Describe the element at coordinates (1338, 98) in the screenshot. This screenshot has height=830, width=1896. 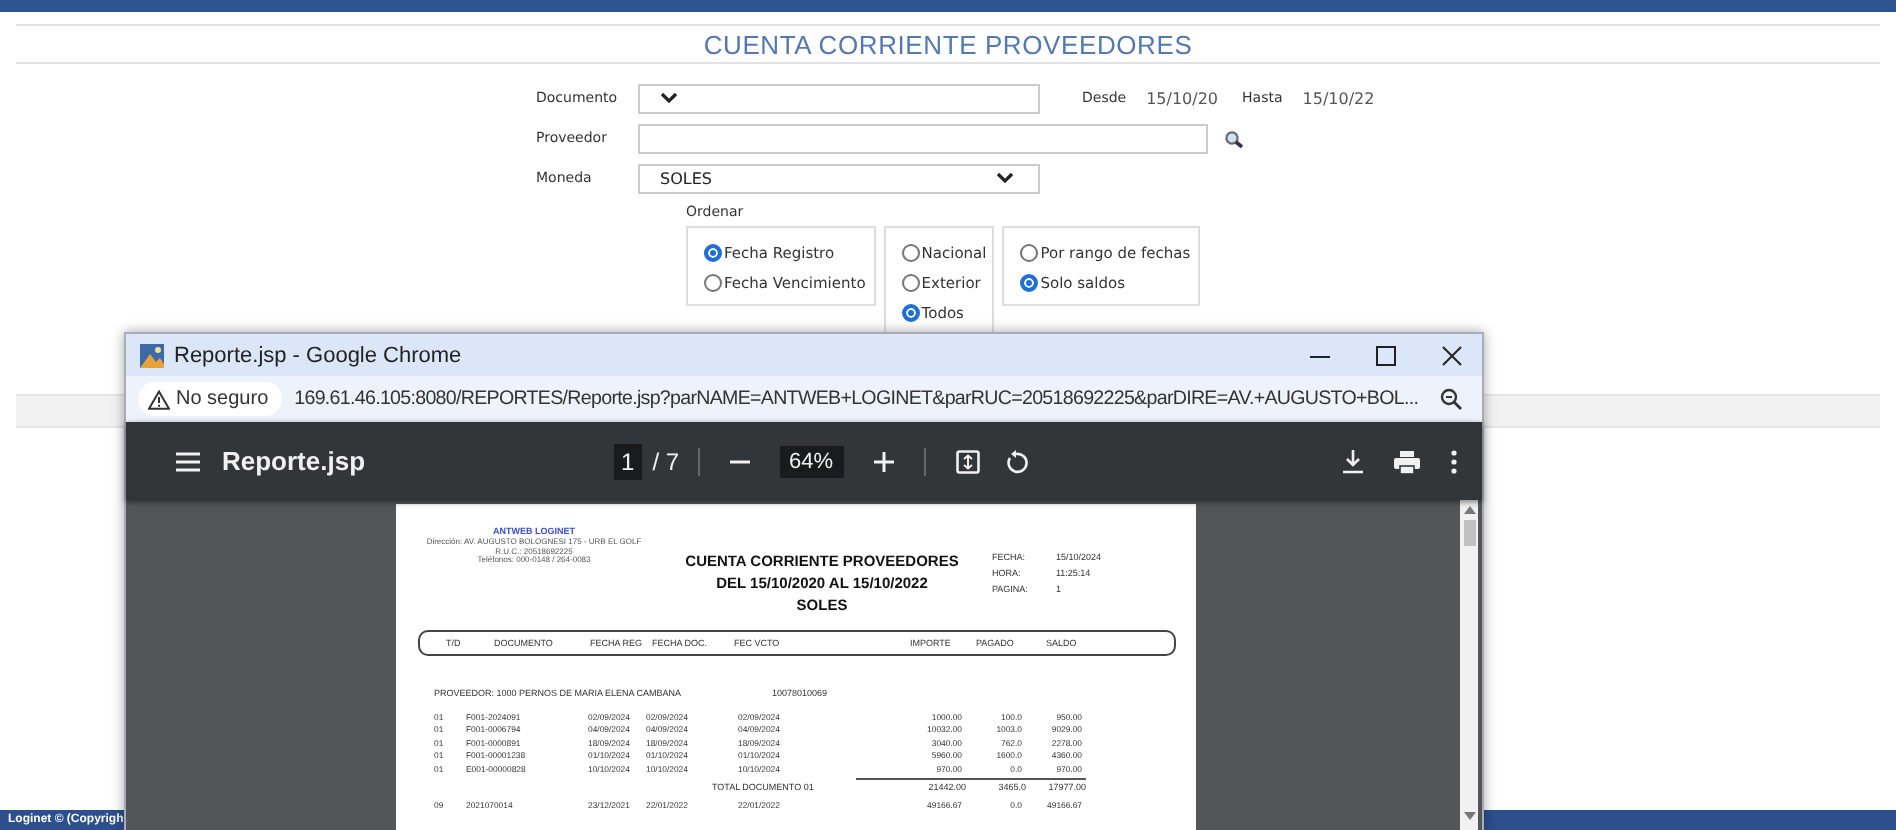
I see `date-value: 15/10/22` at that location.